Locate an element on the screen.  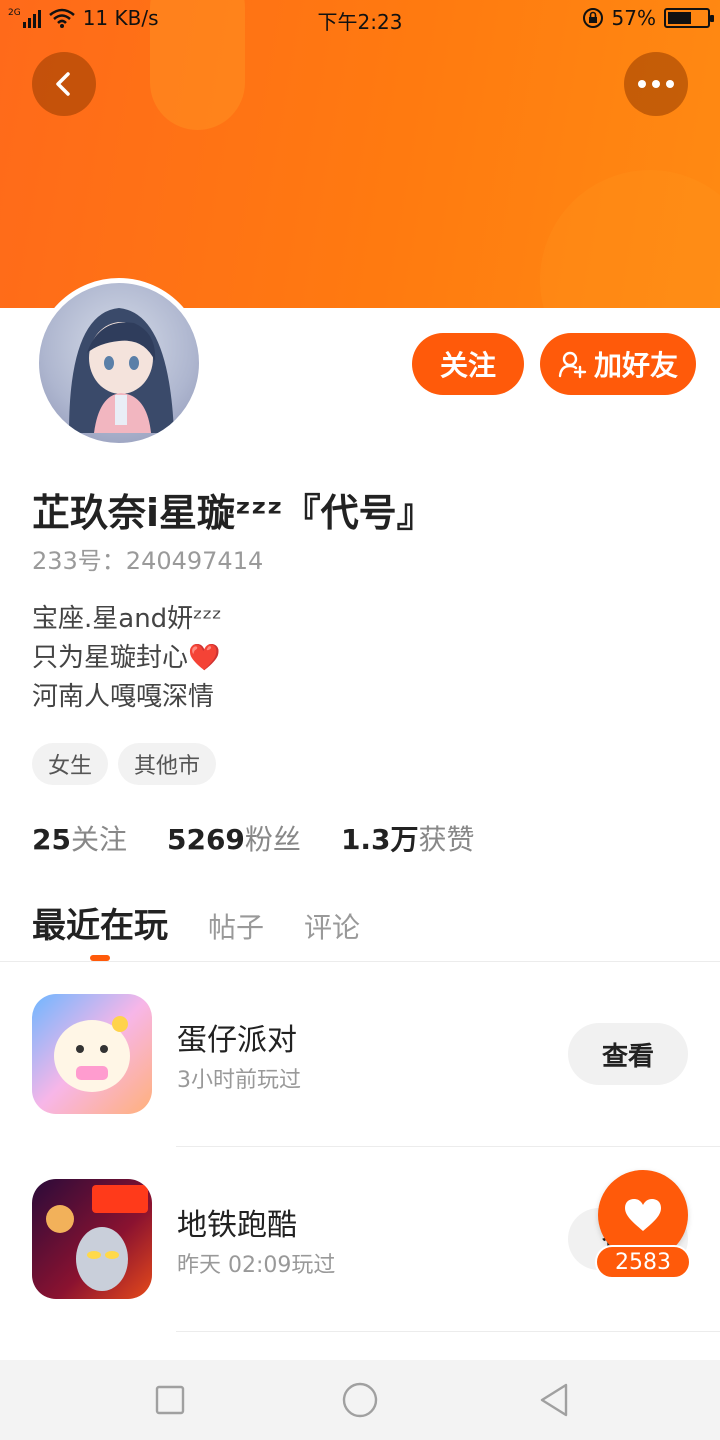
back-button is located at coordinates (64, 84).